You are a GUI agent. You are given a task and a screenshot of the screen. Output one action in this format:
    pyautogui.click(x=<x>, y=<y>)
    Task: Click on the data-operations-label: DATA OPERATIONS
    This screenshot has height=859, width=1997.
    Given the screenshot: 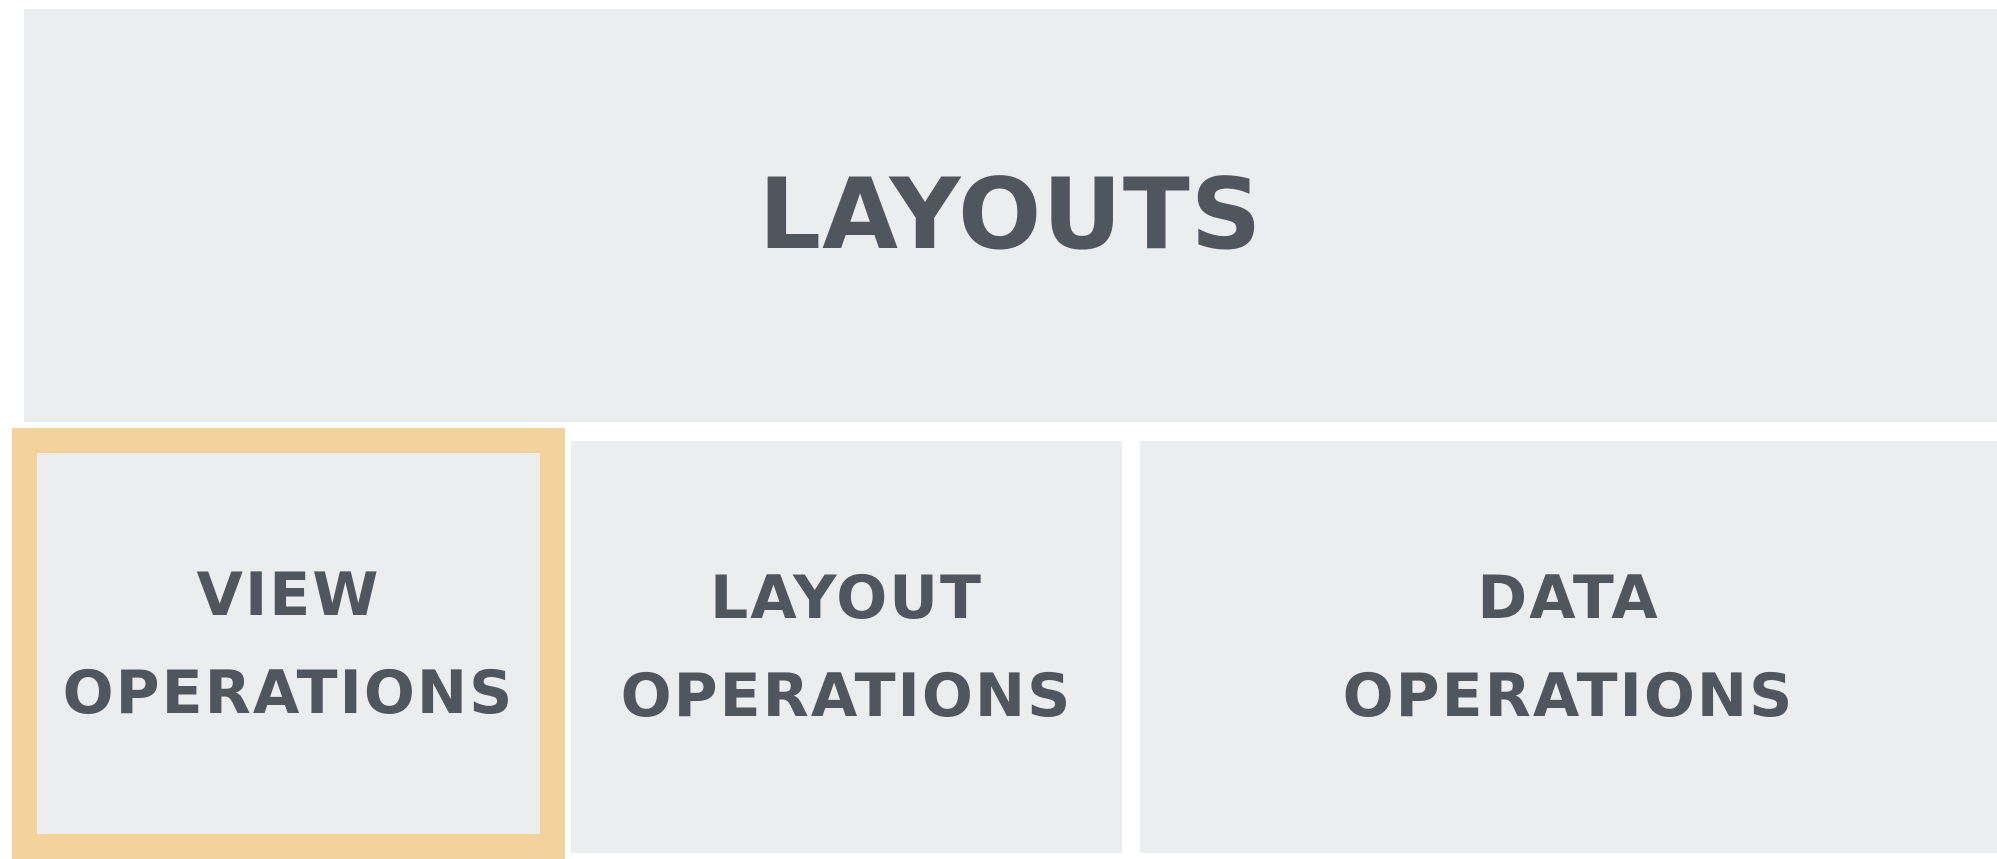 What is the action you would take?
    pyautogui.click(x=1569, y=647)
    